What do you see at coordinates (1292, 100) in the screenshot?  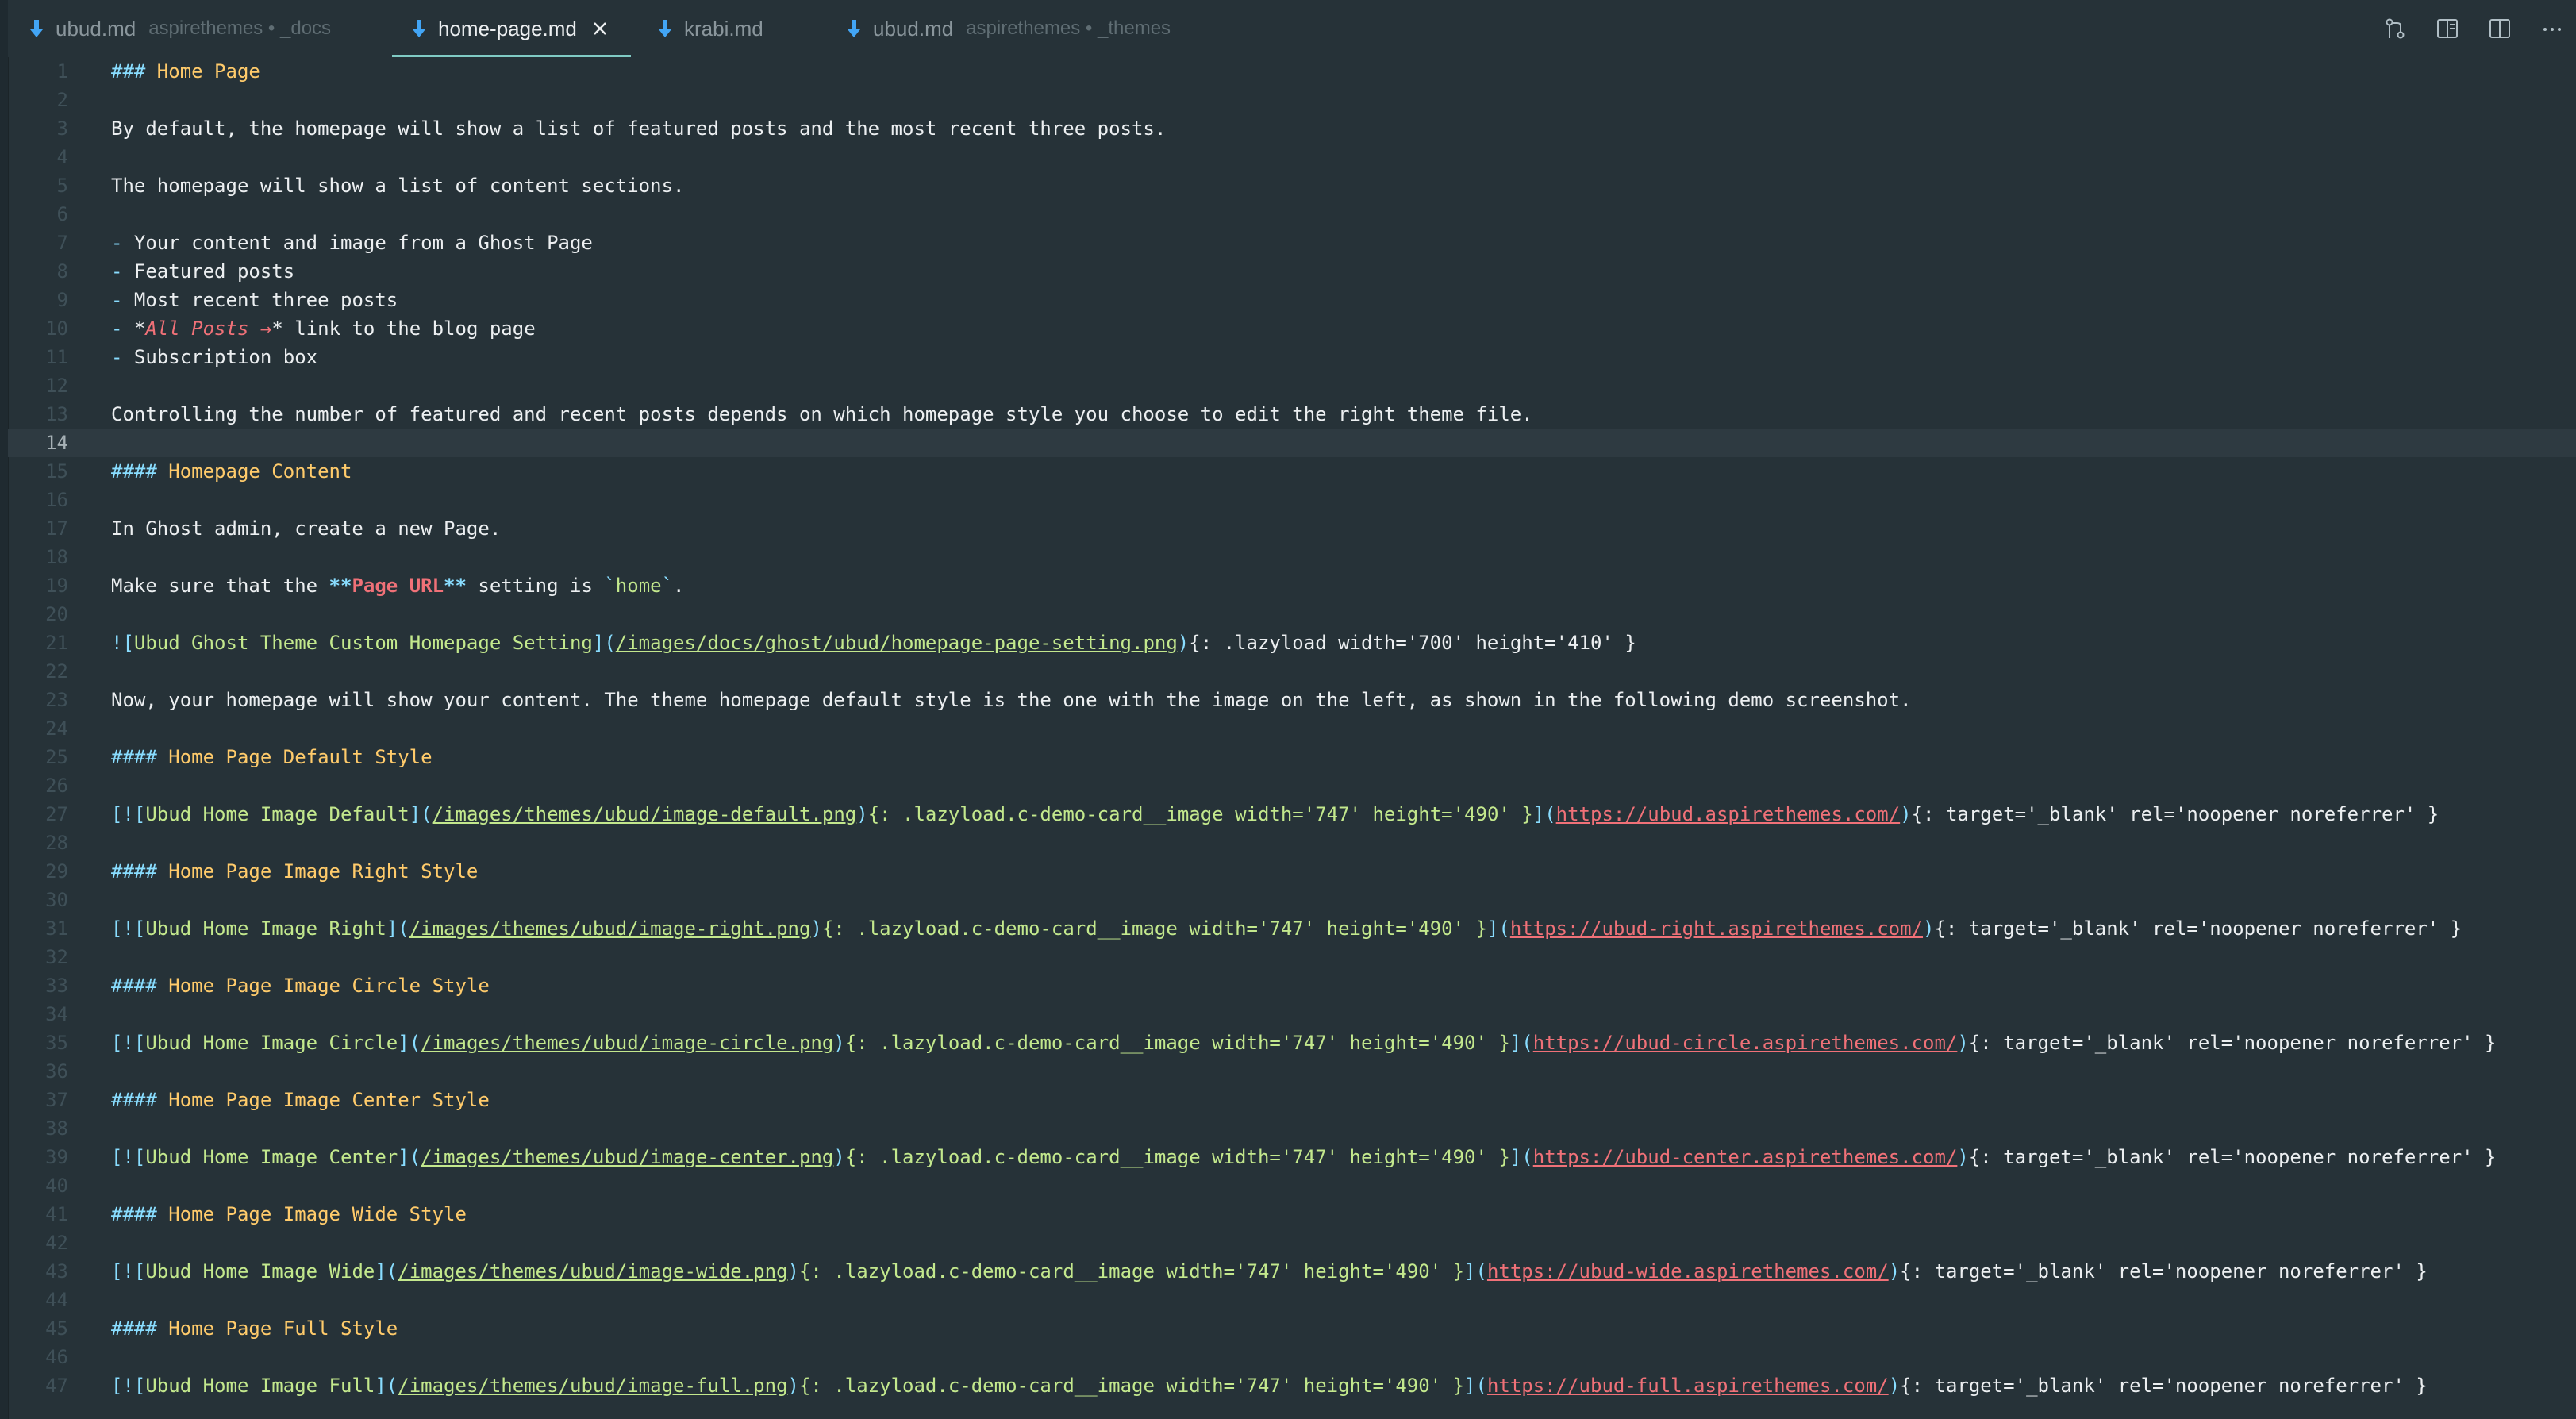 I see `editor-line: 2` at bounding box center [1292, 100].